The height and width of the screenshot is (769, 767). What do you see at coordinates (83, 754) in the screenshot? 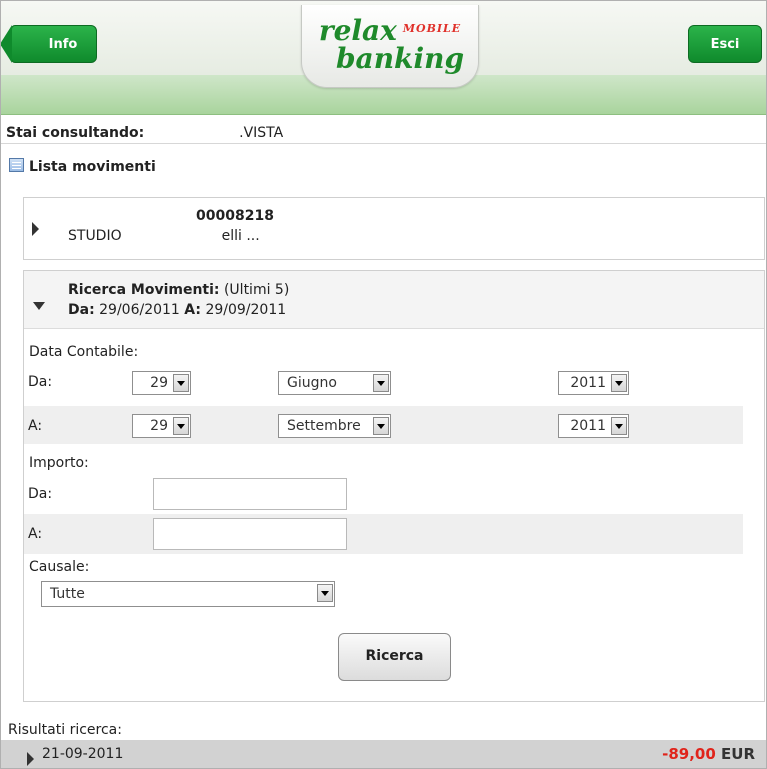
I see `result-date: 21-09-2011` at bounding box center [83, 754].